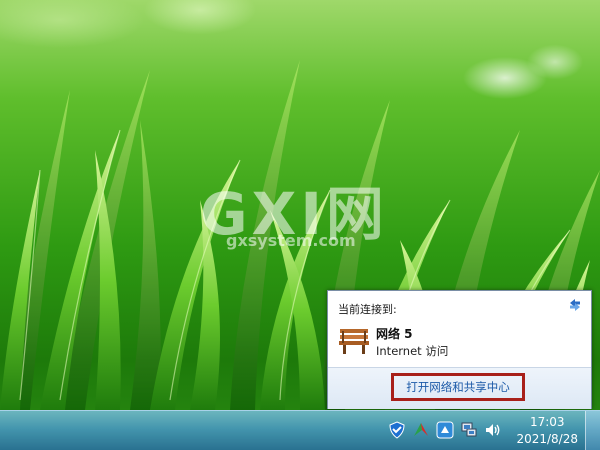 This screenshot has width=600, height=450. What do you see at coordinates (547, 439) in the screenshot?
I see `clock-date: 2021/8/28` at bounding box center [547, 439].